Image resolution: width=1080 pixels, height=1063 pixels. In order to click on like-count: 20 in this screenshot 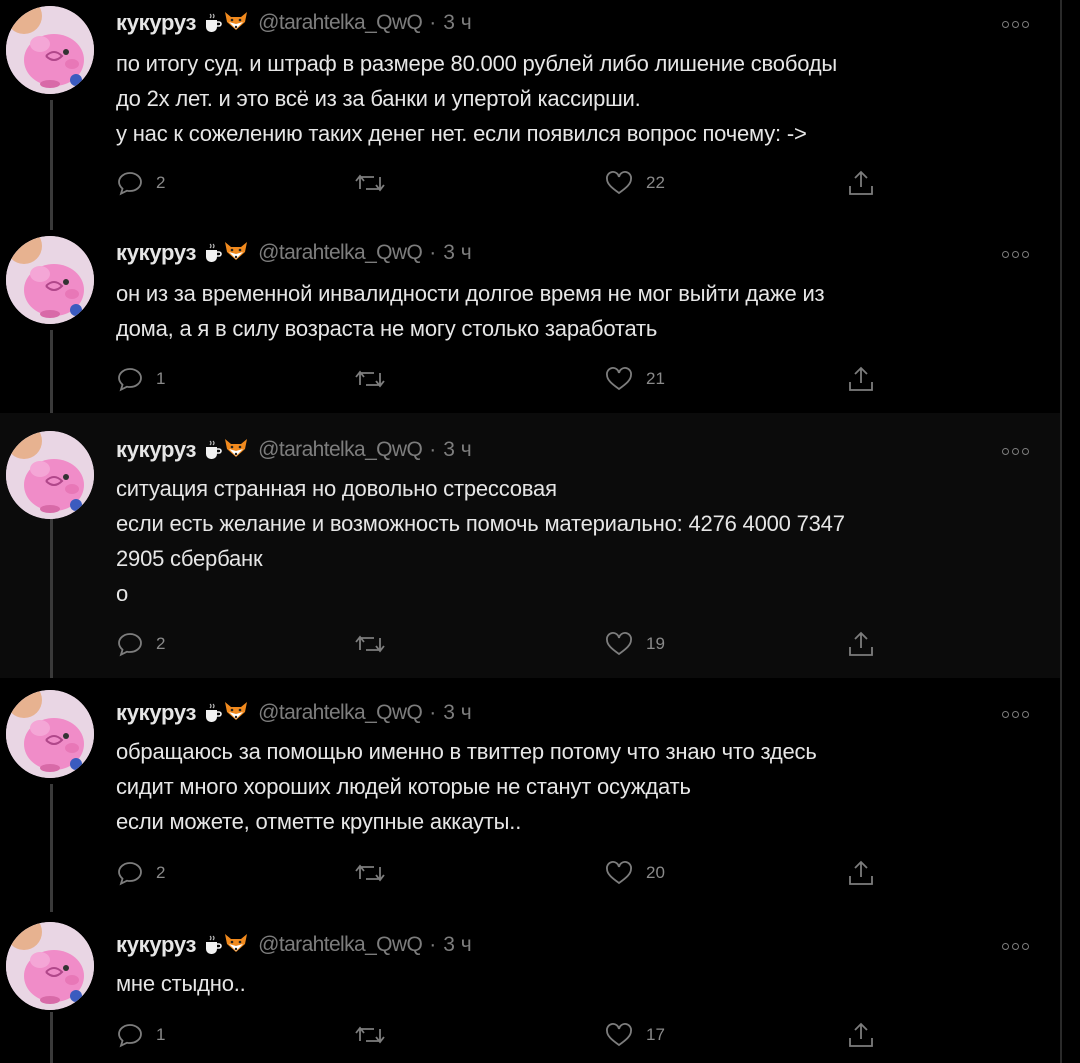, I will do `click(655, 872)`.